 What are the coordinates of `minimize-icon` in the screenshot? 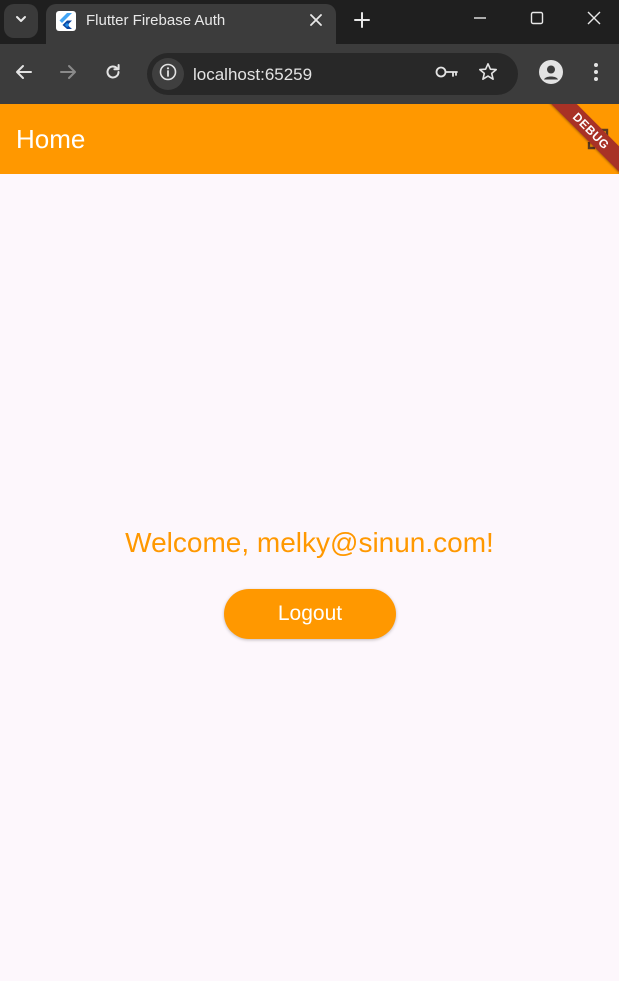 It's located at (480, 20).